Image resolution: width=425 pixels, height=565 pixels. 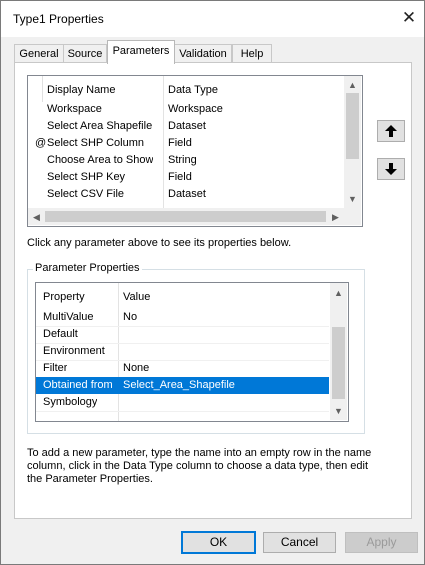 What do you see at coordinates (252, 53) in the screenshot?
I see `tab-help: Help` at bounding box center [252, 53].